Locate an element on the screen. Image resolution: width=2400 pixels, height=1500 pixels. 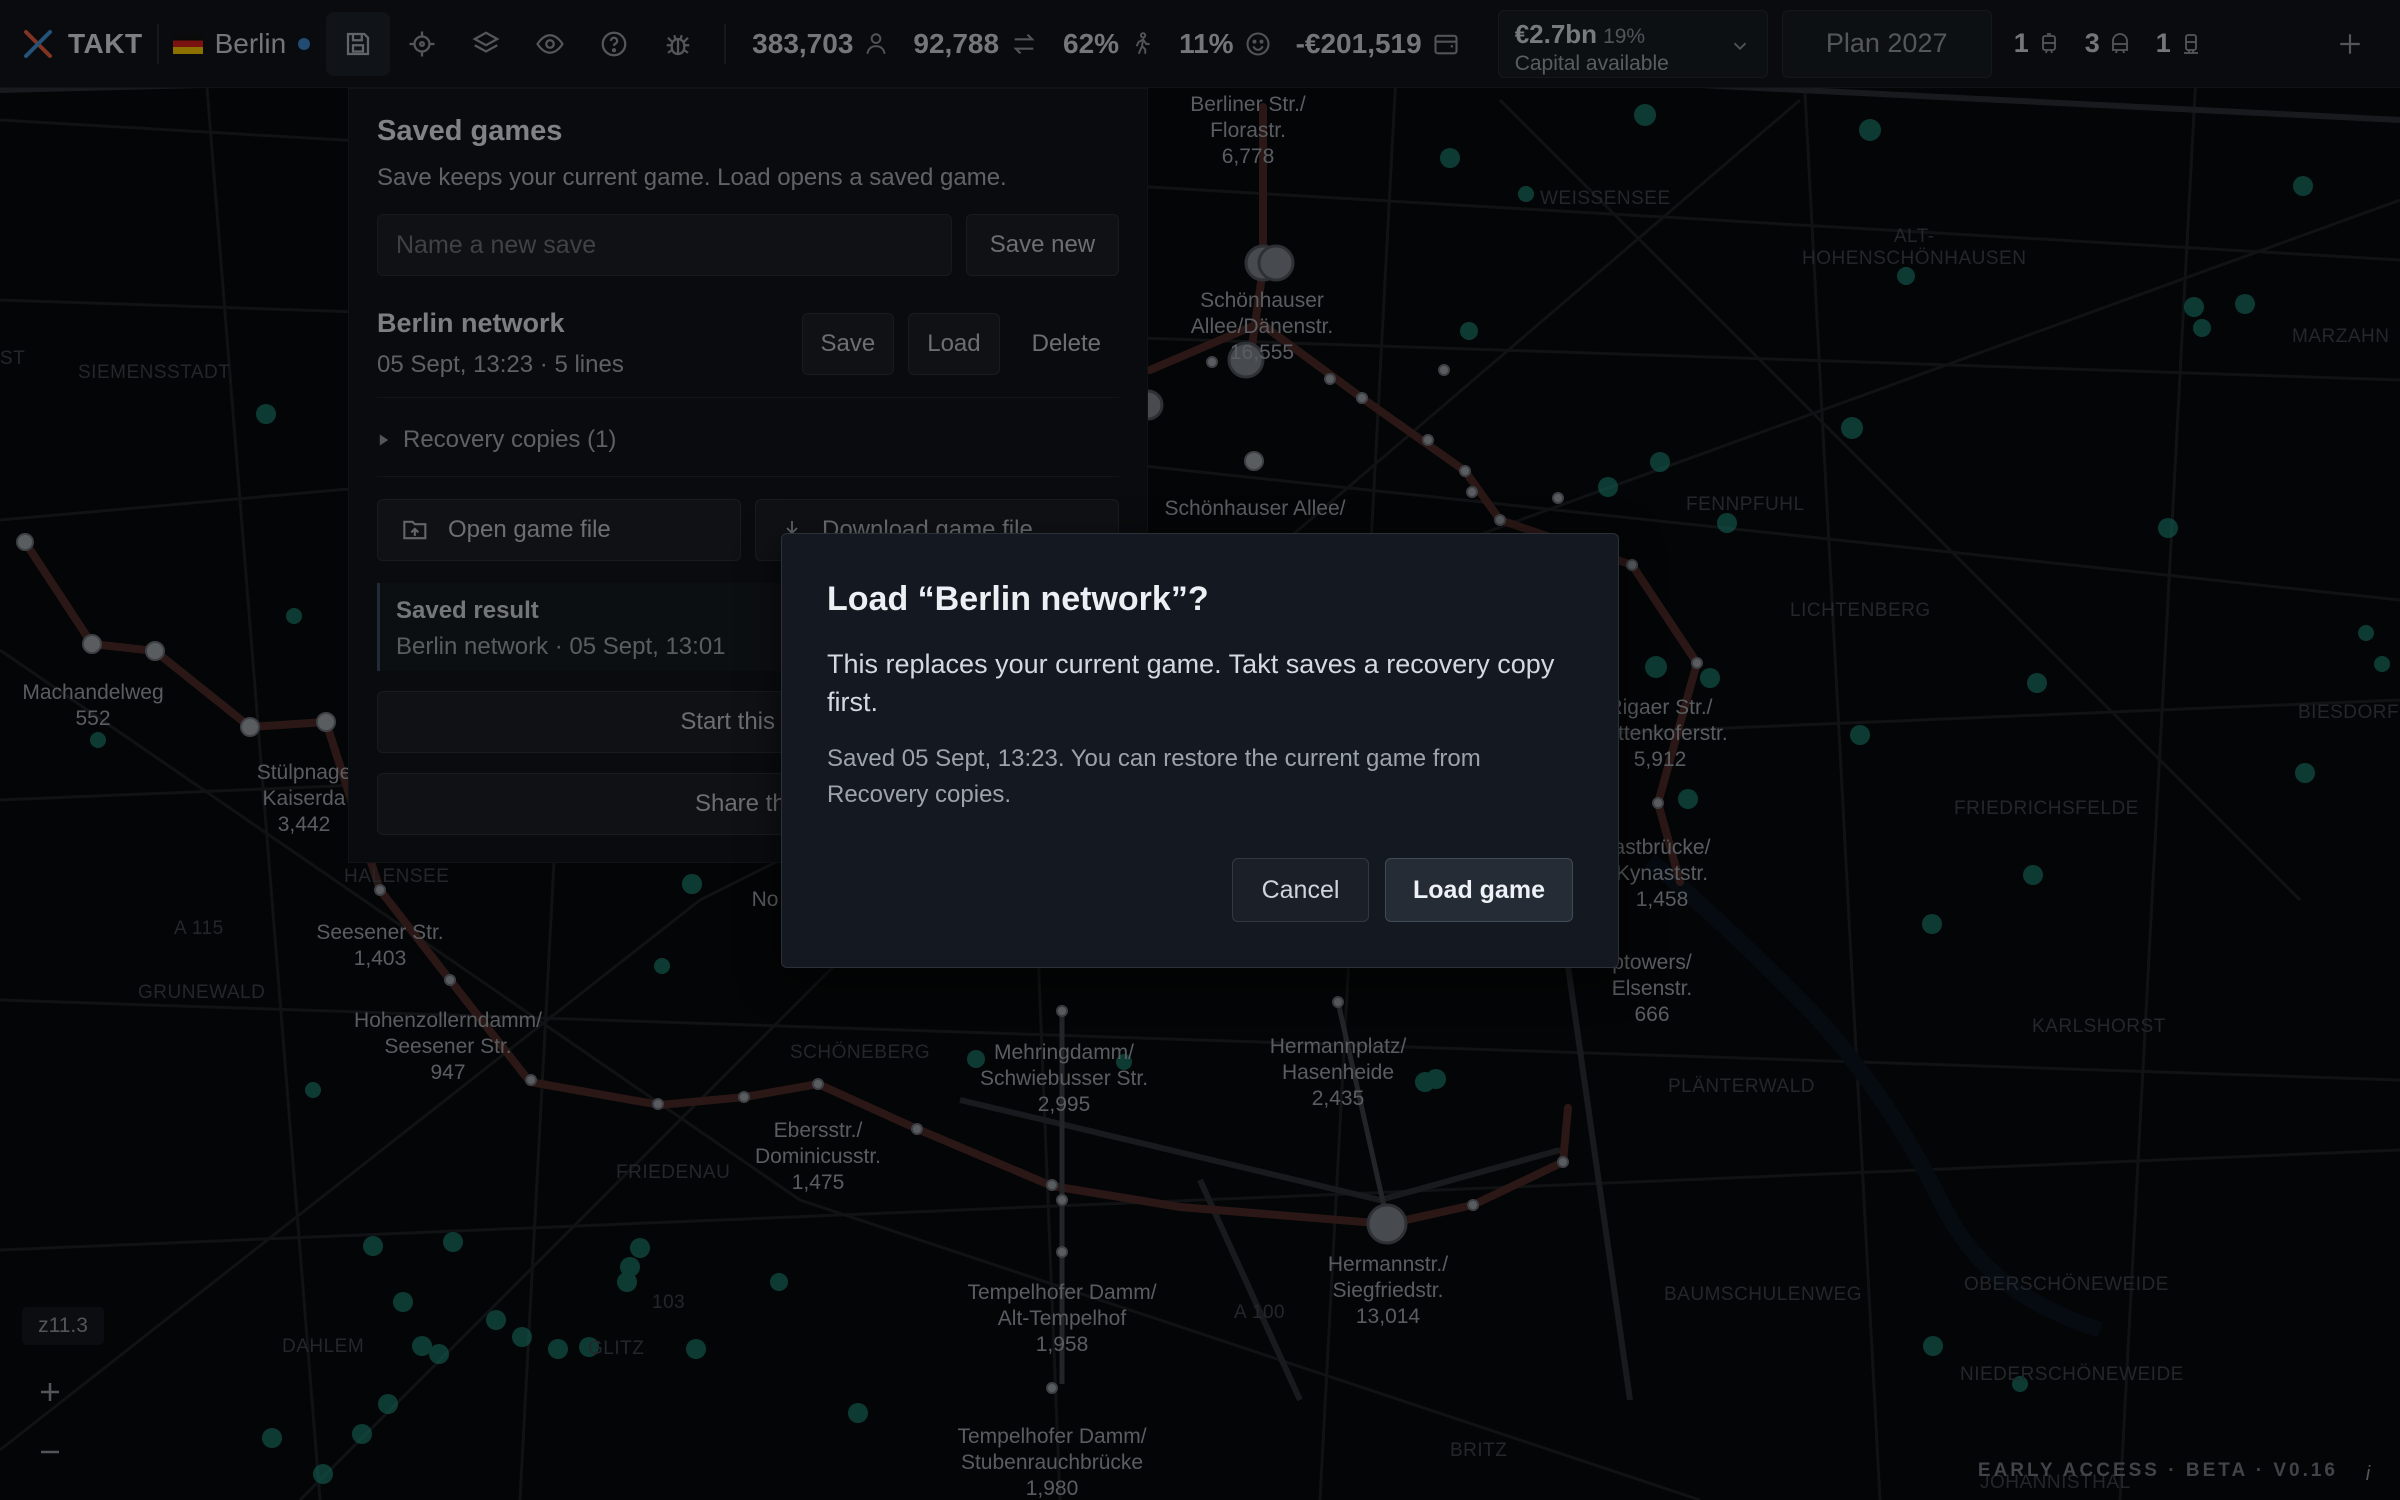
dialog-title: Load “Berlin network”? is located at coordinates (1018, 599).